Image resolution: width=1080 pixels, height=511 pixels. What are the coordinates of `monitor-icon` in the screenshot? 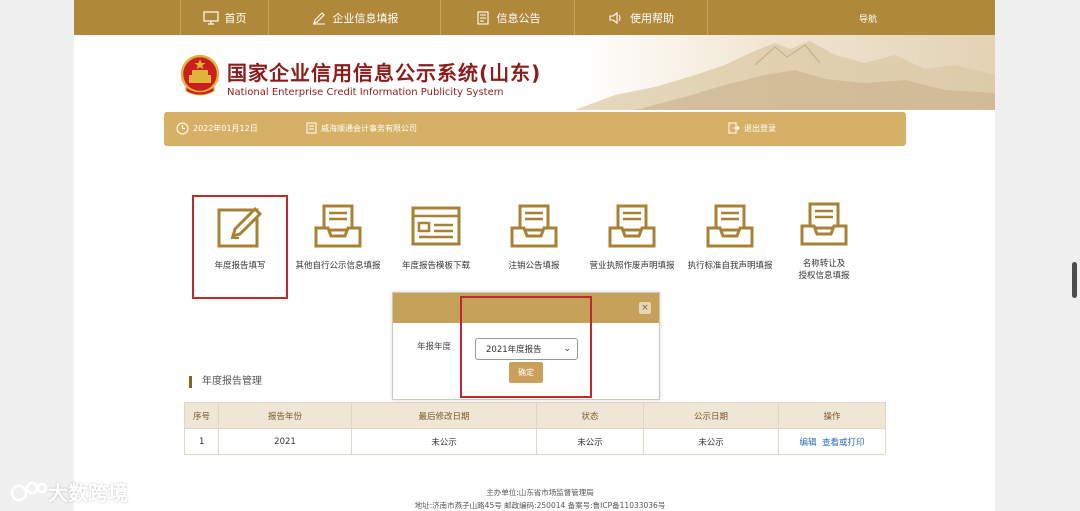 It's located at (210, 17).